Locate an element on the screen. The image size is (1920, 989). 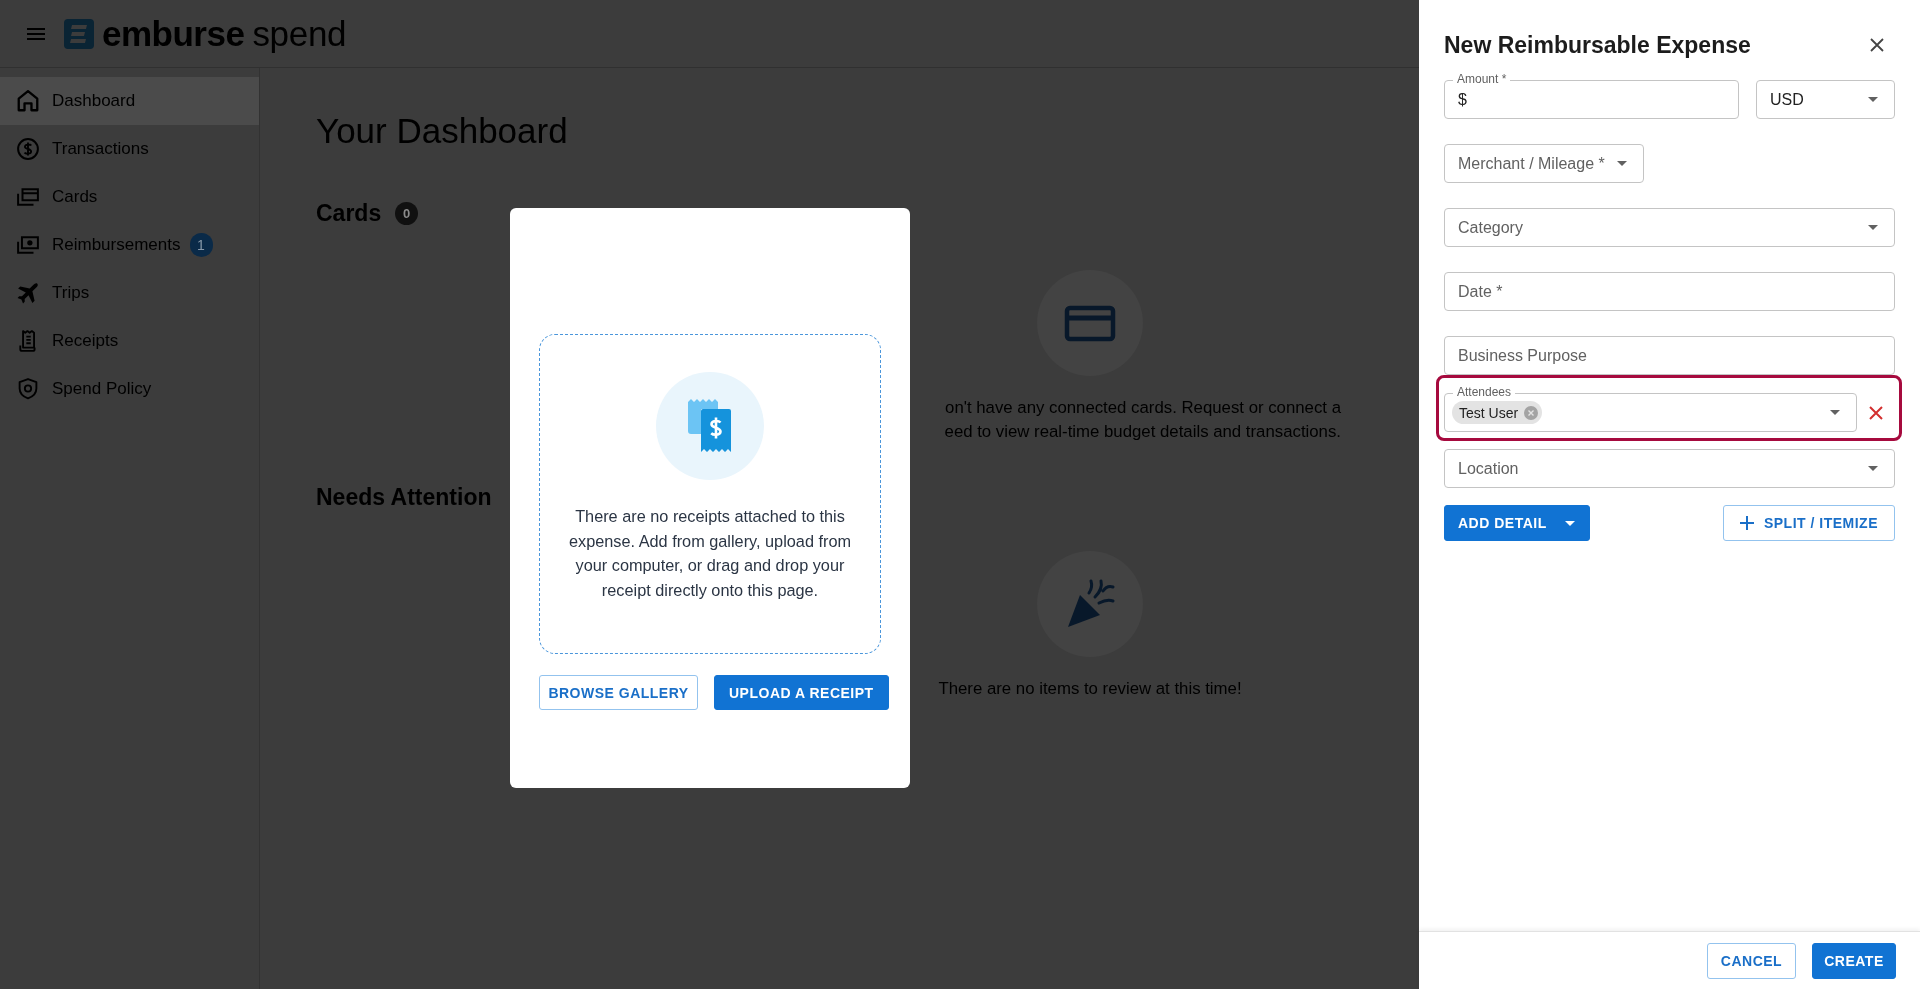
cards-icon is located at coordinates (28, 197).